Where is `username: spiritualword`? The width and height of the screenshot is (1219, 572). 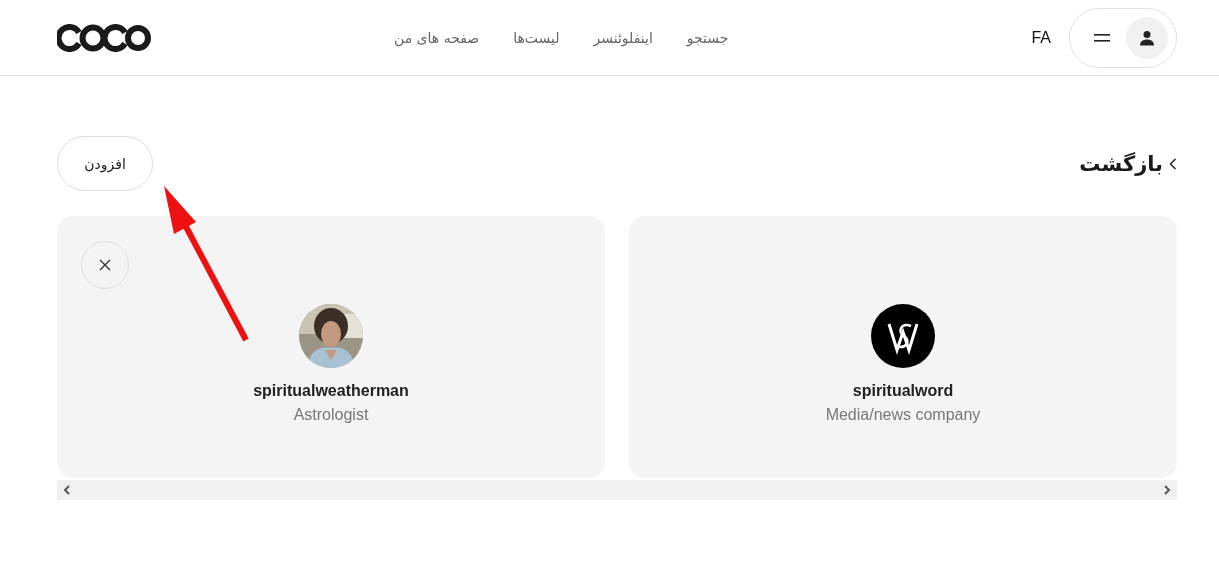
username: spiritualword is located at coordinates (903, 391).